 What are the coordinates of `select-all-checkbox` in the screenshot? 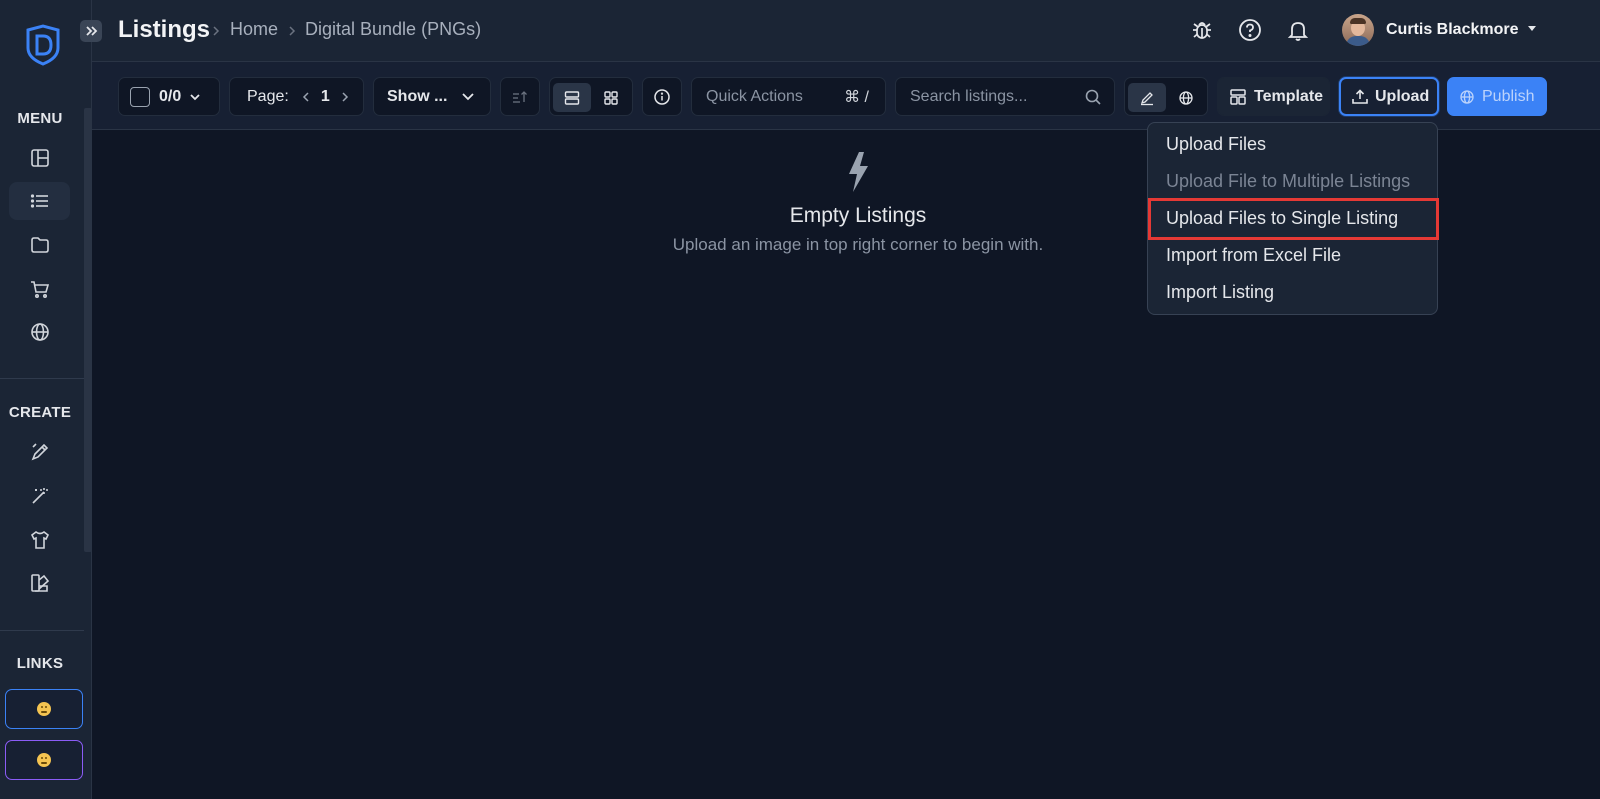 It's located at (140, 96).